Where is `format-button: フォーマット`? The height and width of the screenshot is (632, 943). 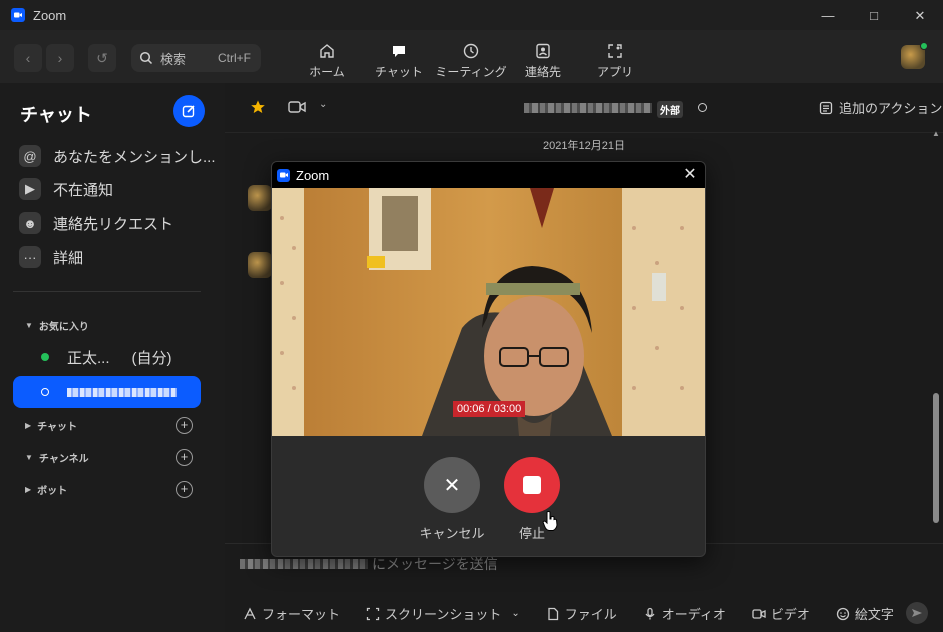
format-button: フォーマット is located at coordinates (291, 613).